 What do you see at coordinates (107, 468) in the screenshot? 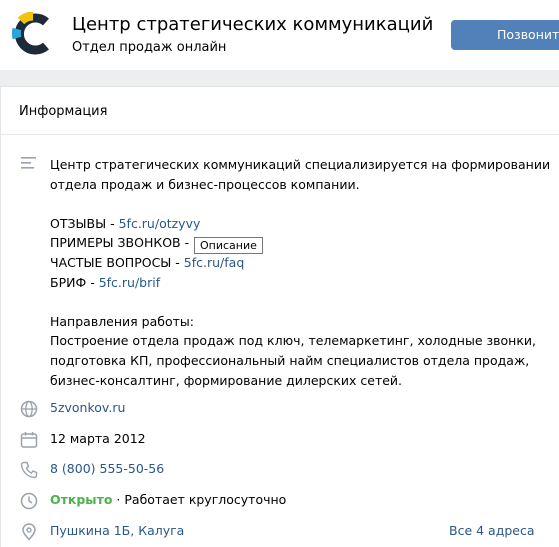
I see `phone-link: 8 (800) 555-50-56` at bounding box center [107, 468].